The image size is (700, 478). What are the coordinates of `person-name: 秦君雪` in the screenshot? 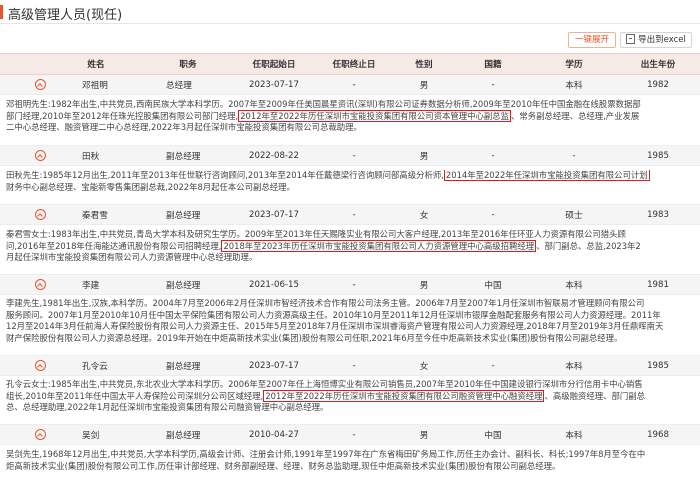 It's located at (95, 215).